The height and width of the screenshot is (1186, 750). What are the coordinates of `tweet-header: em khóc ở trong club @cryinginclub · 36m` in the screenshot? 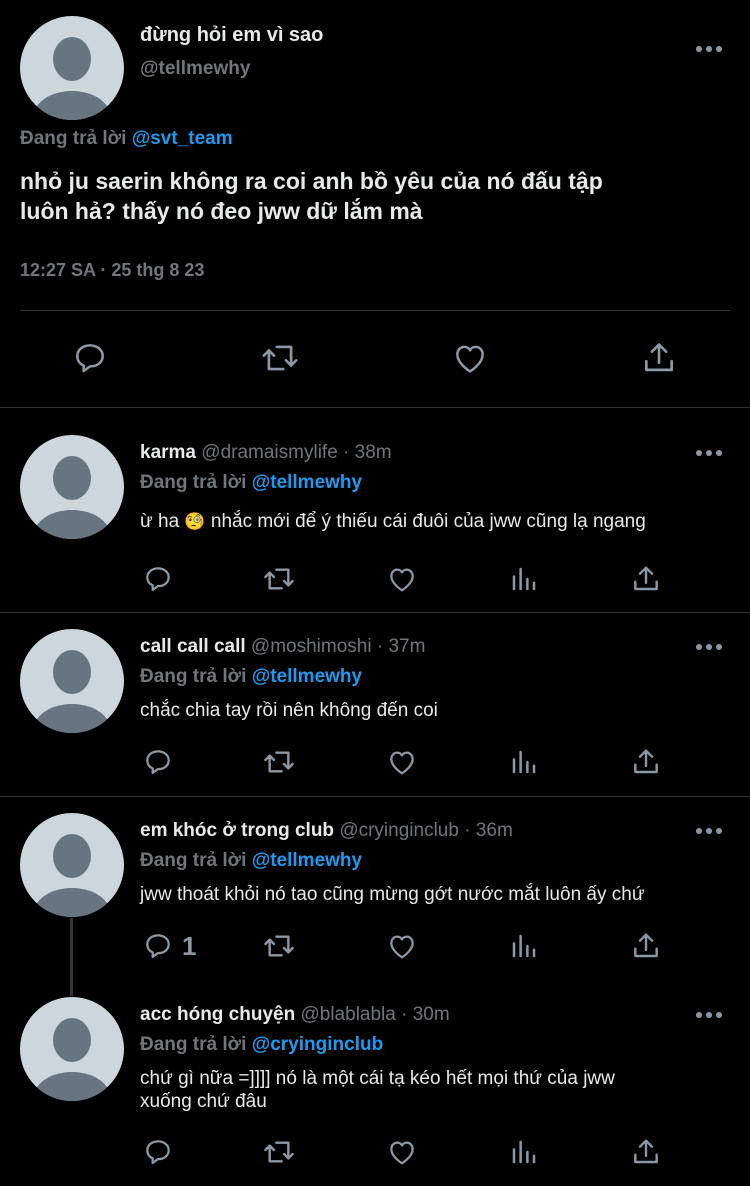 It's located at (326, 831).